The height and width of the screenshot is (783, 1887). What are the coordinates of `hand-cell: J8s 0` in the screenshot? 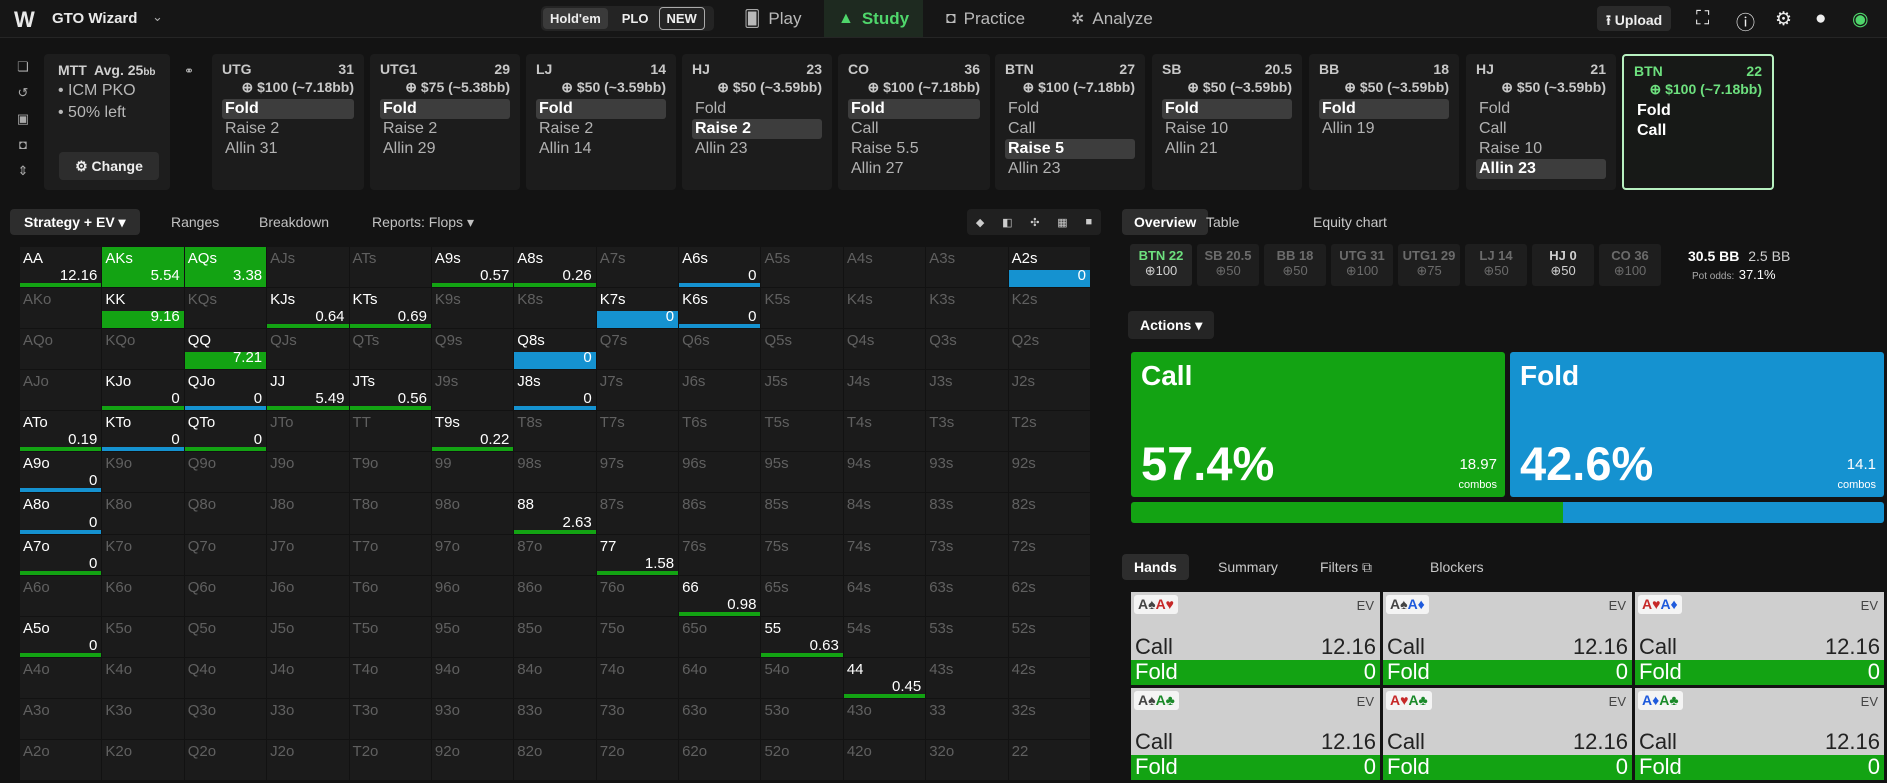 It's located at (555, 390).